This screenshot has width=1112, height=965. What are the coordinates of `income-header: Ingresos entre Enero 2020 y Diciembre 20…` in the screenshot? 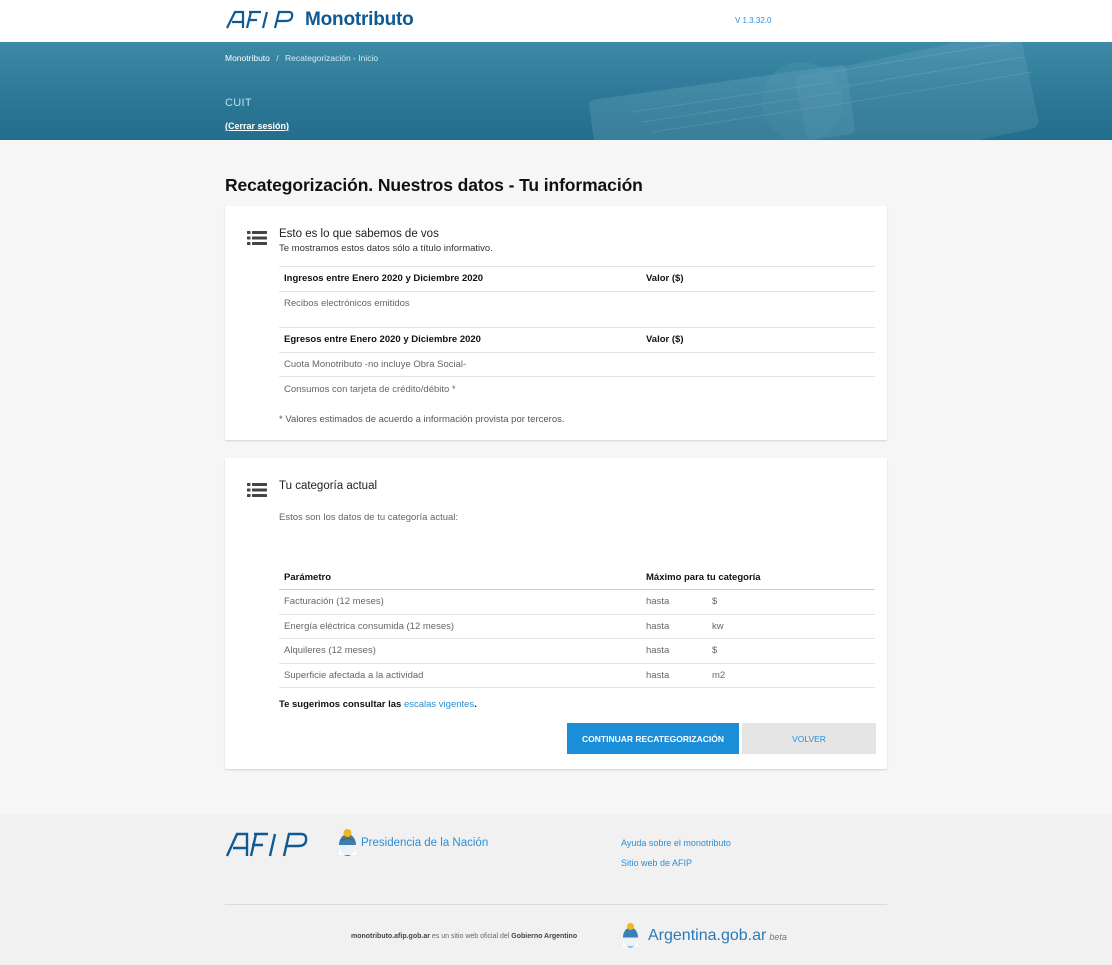 It's located at (460, 278).